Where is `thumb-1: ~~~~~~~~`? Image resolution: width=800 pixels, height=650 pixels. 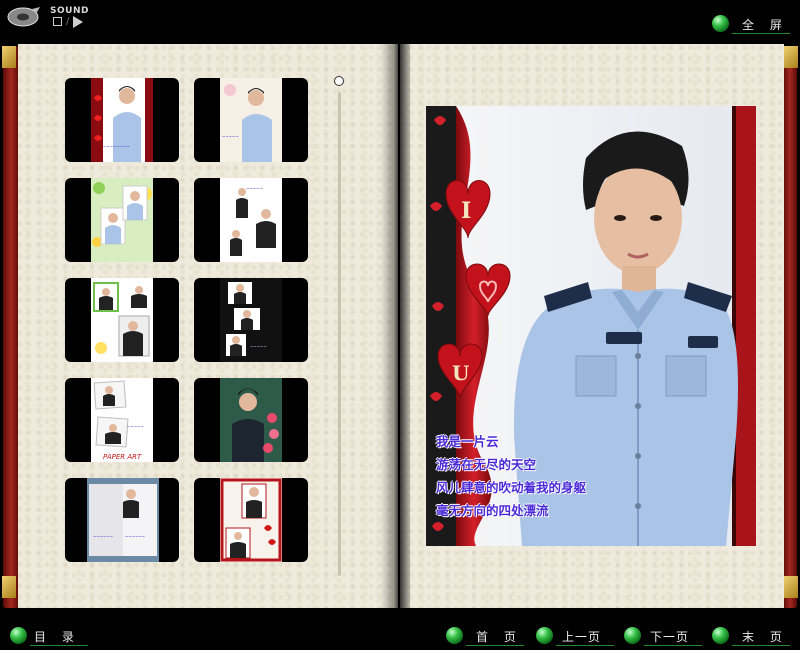 thumb-1: ~~~~~~~~ is located at coordinates (122, 120).